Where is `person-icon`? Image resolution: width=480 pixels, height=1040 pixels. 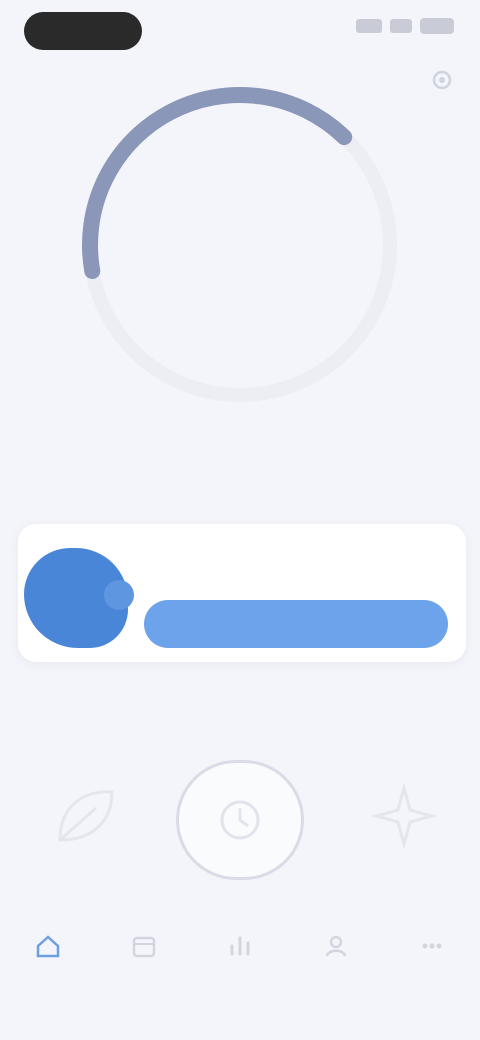
person-icon is located at coordinates (336, 946).